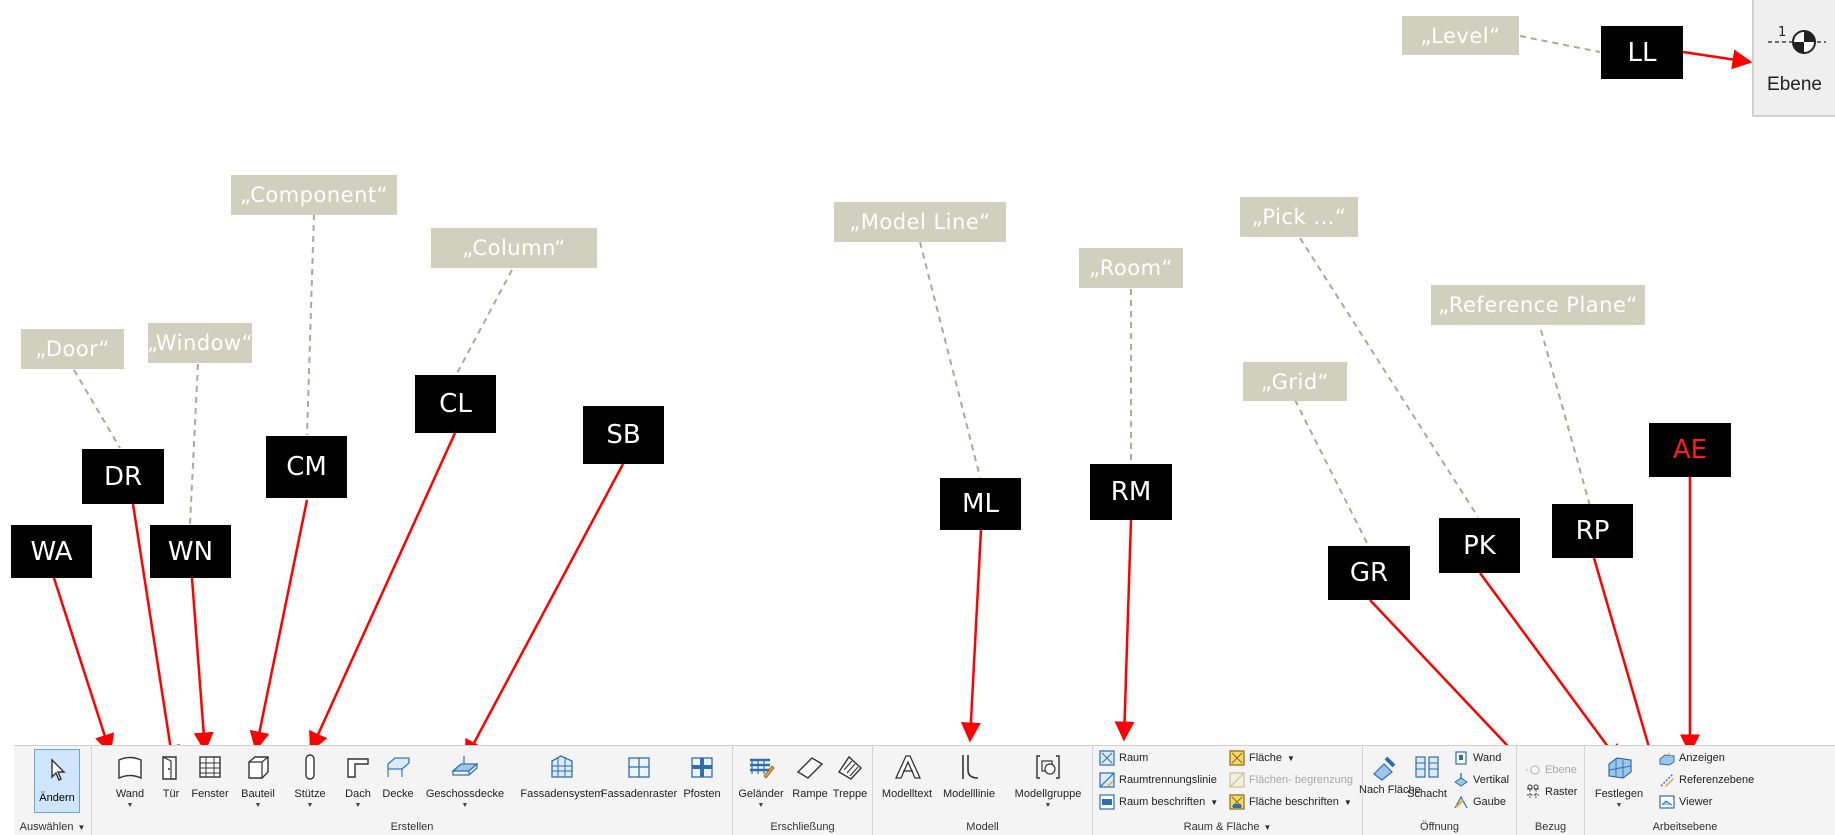  What do you see at coordinates (623, 435) in the screenshot?
I see `shortcut-sb: SB` at bounding box center [623, 435].